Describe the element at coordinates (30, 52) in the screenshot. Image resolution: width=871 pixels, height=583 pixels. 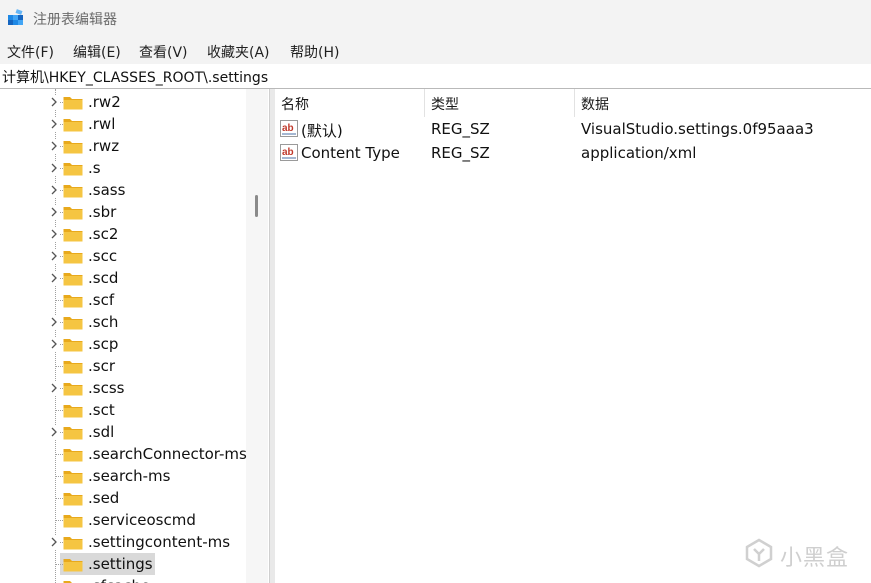
I see `menu-file: 文件(F)` at that location.